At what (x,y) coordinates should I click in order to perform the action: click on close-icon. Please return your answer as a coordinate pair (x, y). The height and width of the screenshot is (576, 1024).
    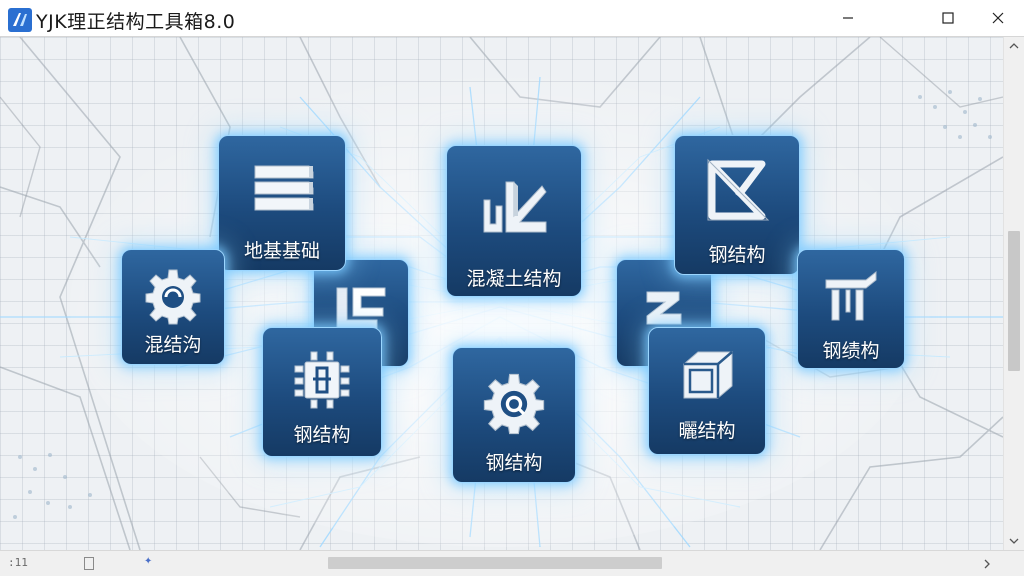
    Looking at the image, I should click on (998, 18).